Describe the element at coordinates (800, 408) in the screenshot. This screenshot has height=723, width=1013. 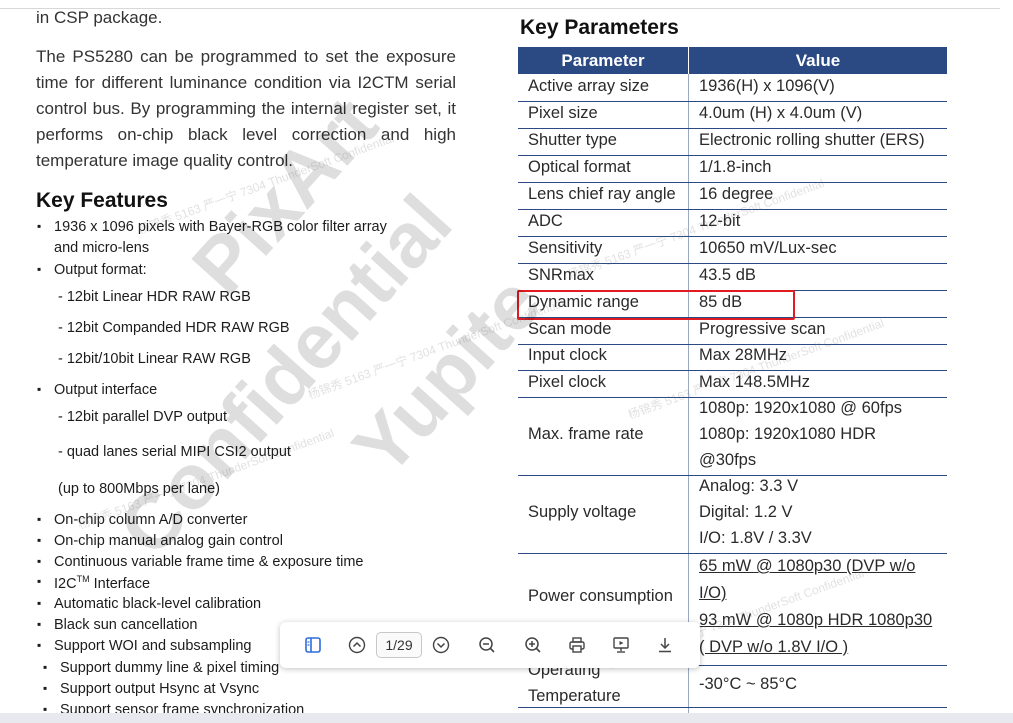
I see `table-cell-value: 1080p: 1920x1080 @ 60fps` at that location.